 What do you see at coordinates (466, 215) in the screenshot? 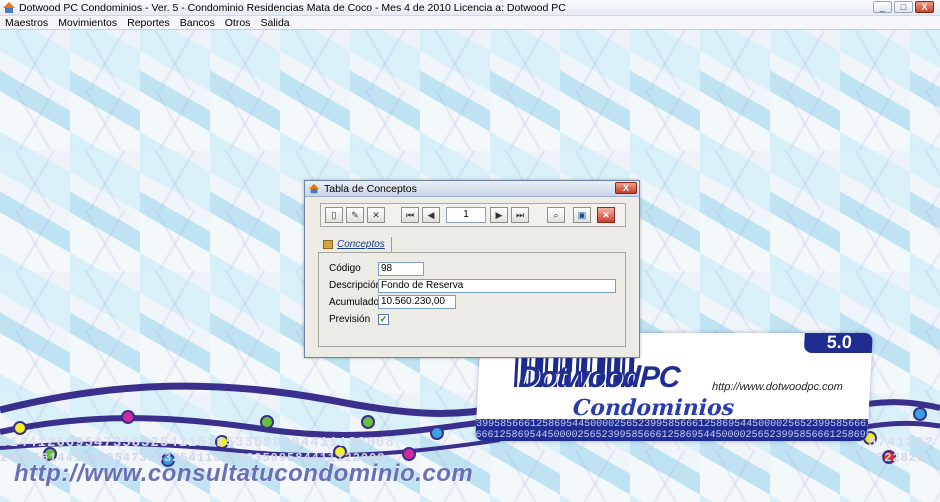
I see `record-number-field: 1` at bounding box center [466, 215].